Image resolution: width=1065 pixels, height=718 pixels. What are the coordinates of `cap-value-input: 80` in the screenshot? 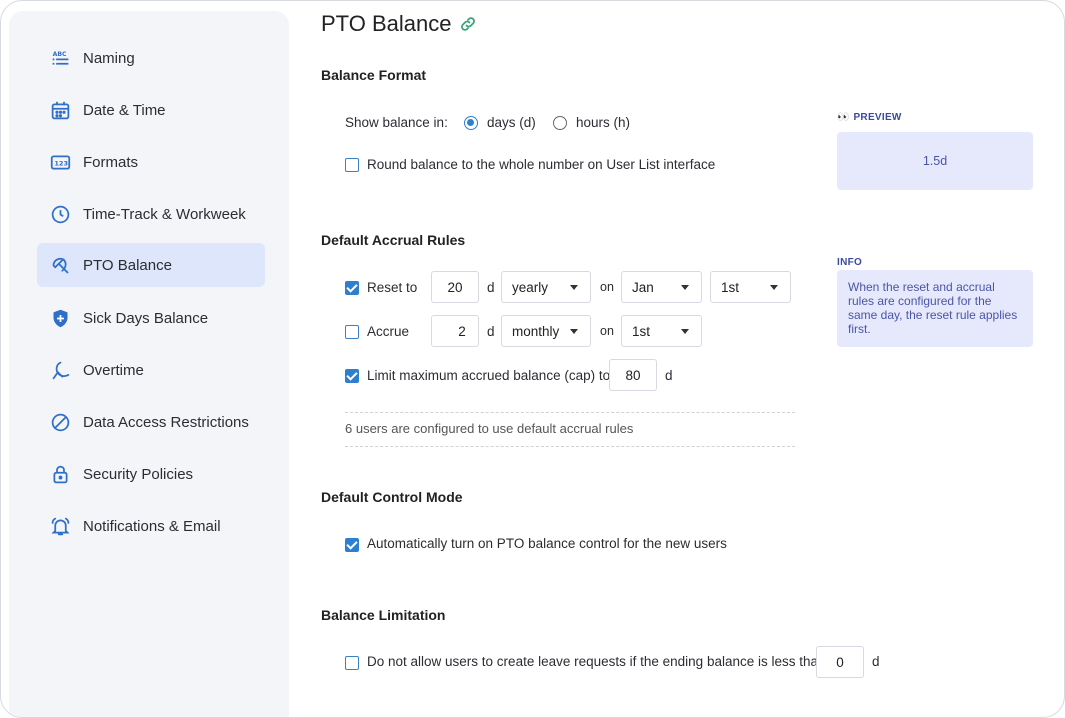 It's located at (633, 375).